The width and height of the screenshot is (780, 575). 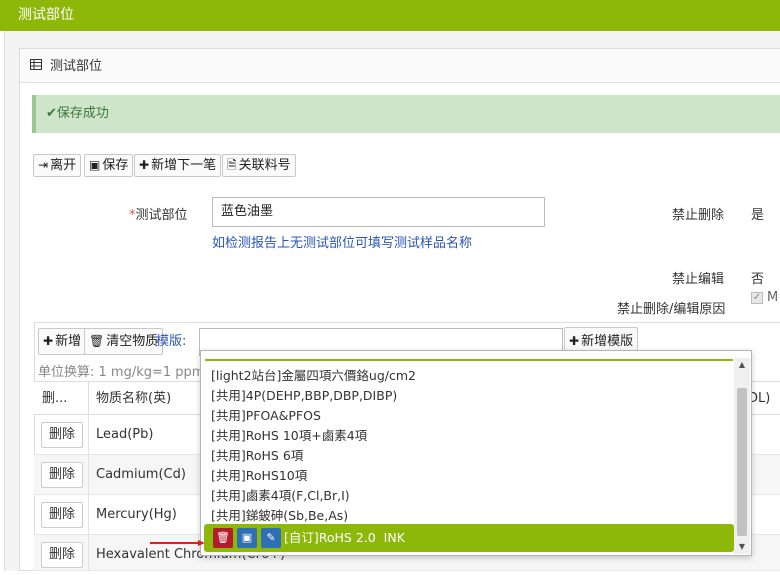 What do you see at coordinates (757, 213) in the screenshot?
I see `no-delete-value: 是` at bounding box center [757, 213].